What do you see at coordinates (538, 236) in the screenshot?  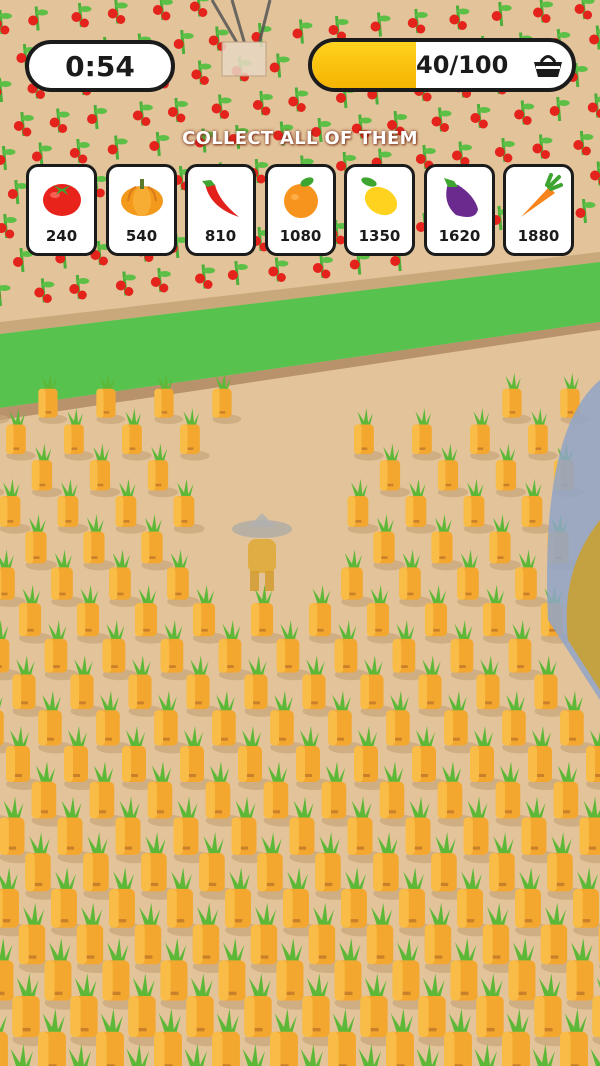 I see `collect-card-value: 1880` at bounding box center [538, 236].